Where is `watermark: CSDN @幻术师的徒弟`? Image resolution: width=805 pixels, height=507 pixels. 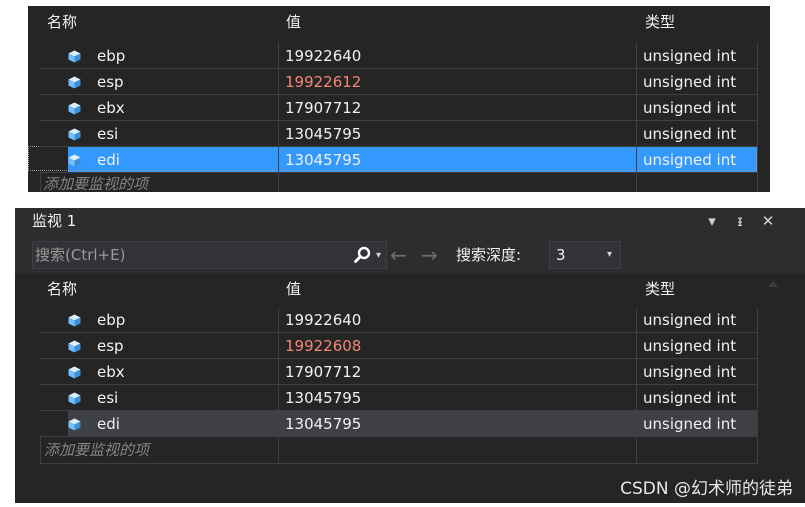
watermark: CSDN @幻术师的徒弟 is located at coordinates (706, 489).